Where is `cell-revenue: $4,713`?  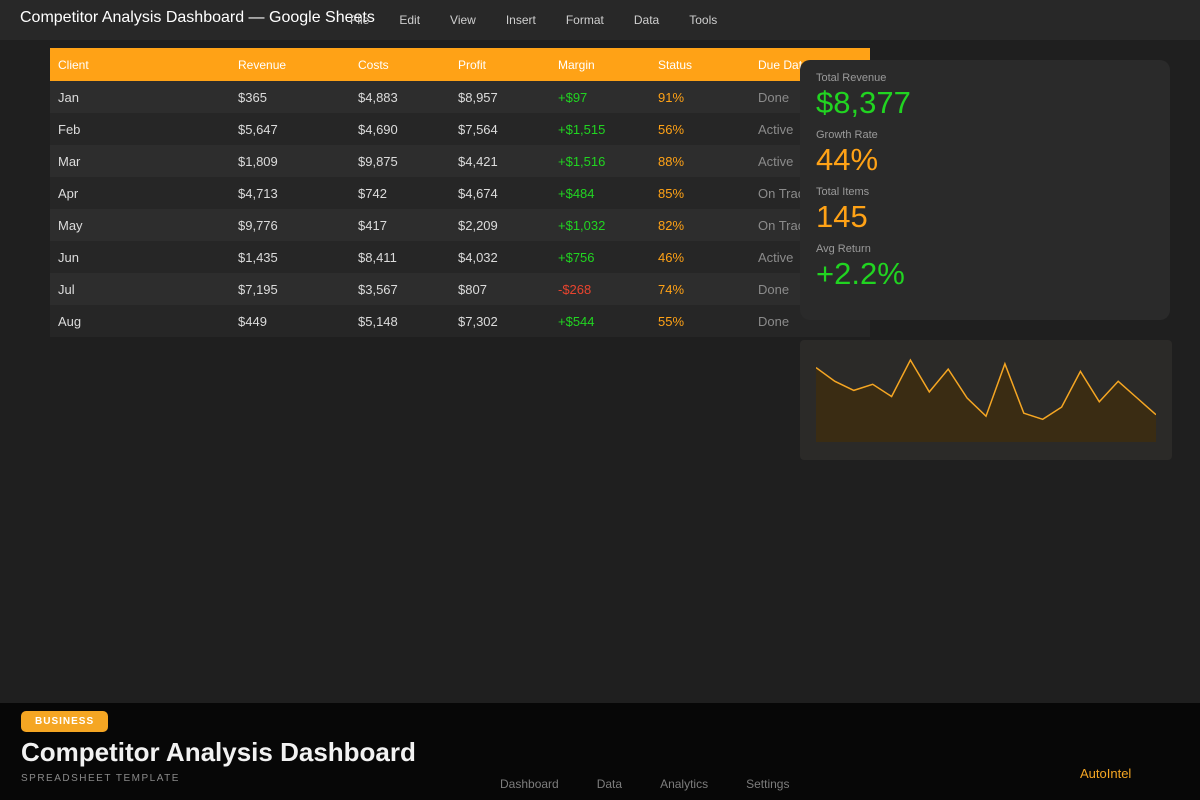 cell-revenue: $4,713 is located at coordinates (258, 193).